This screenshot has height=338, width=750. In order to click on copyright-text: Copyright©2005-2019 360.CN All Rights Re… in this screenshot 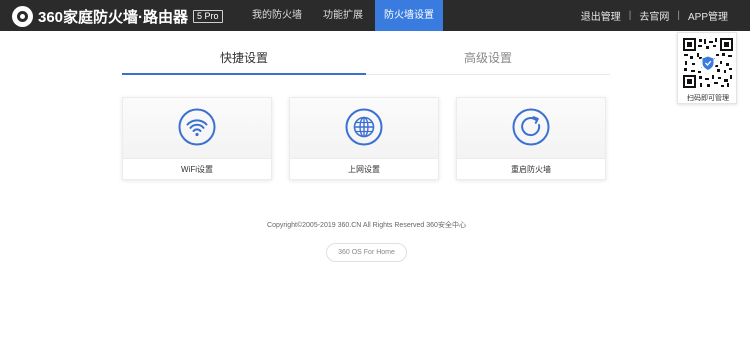, I will do `click(366, 225)`.